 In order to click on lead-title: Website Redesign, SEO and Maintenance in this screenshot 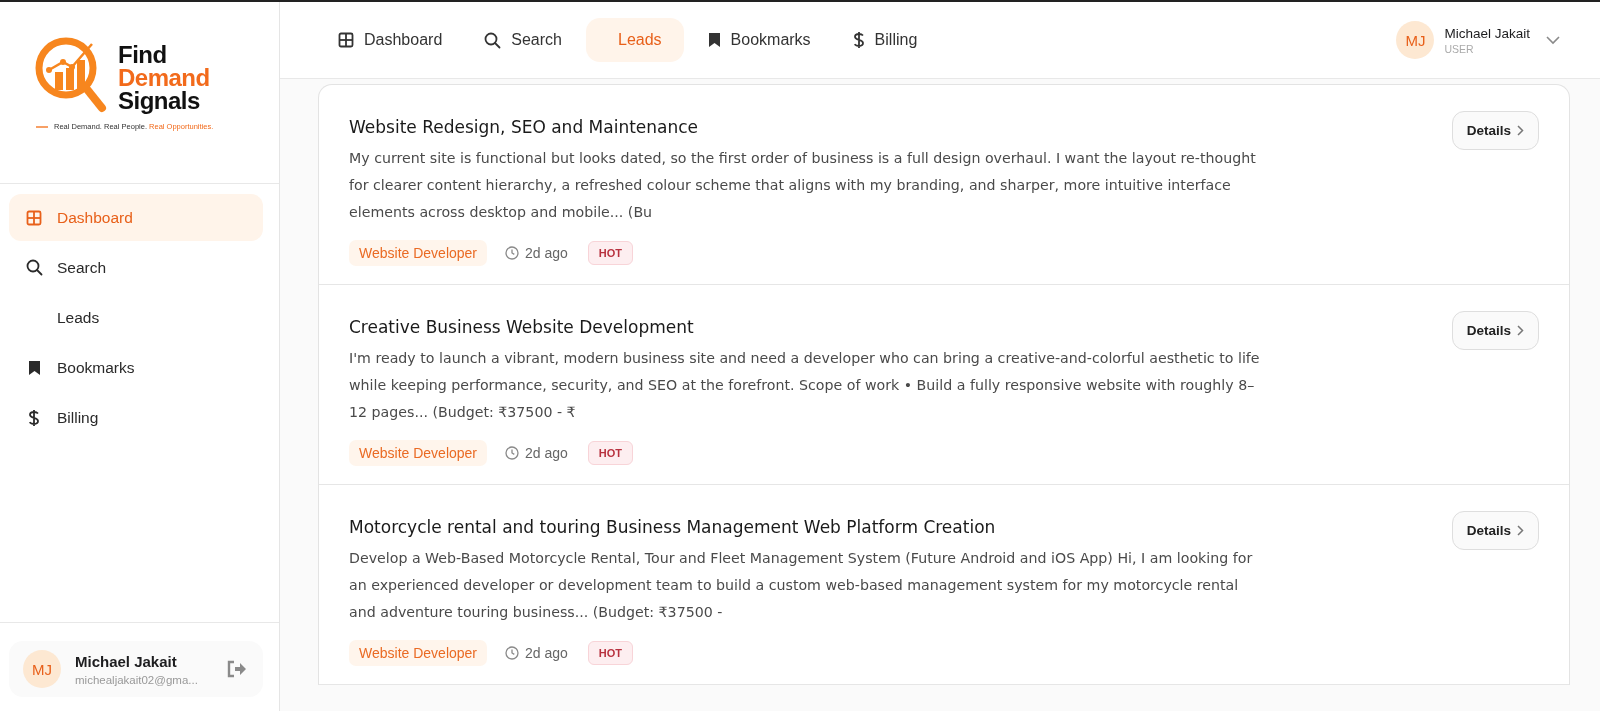, I will do `click(524, 127)`.